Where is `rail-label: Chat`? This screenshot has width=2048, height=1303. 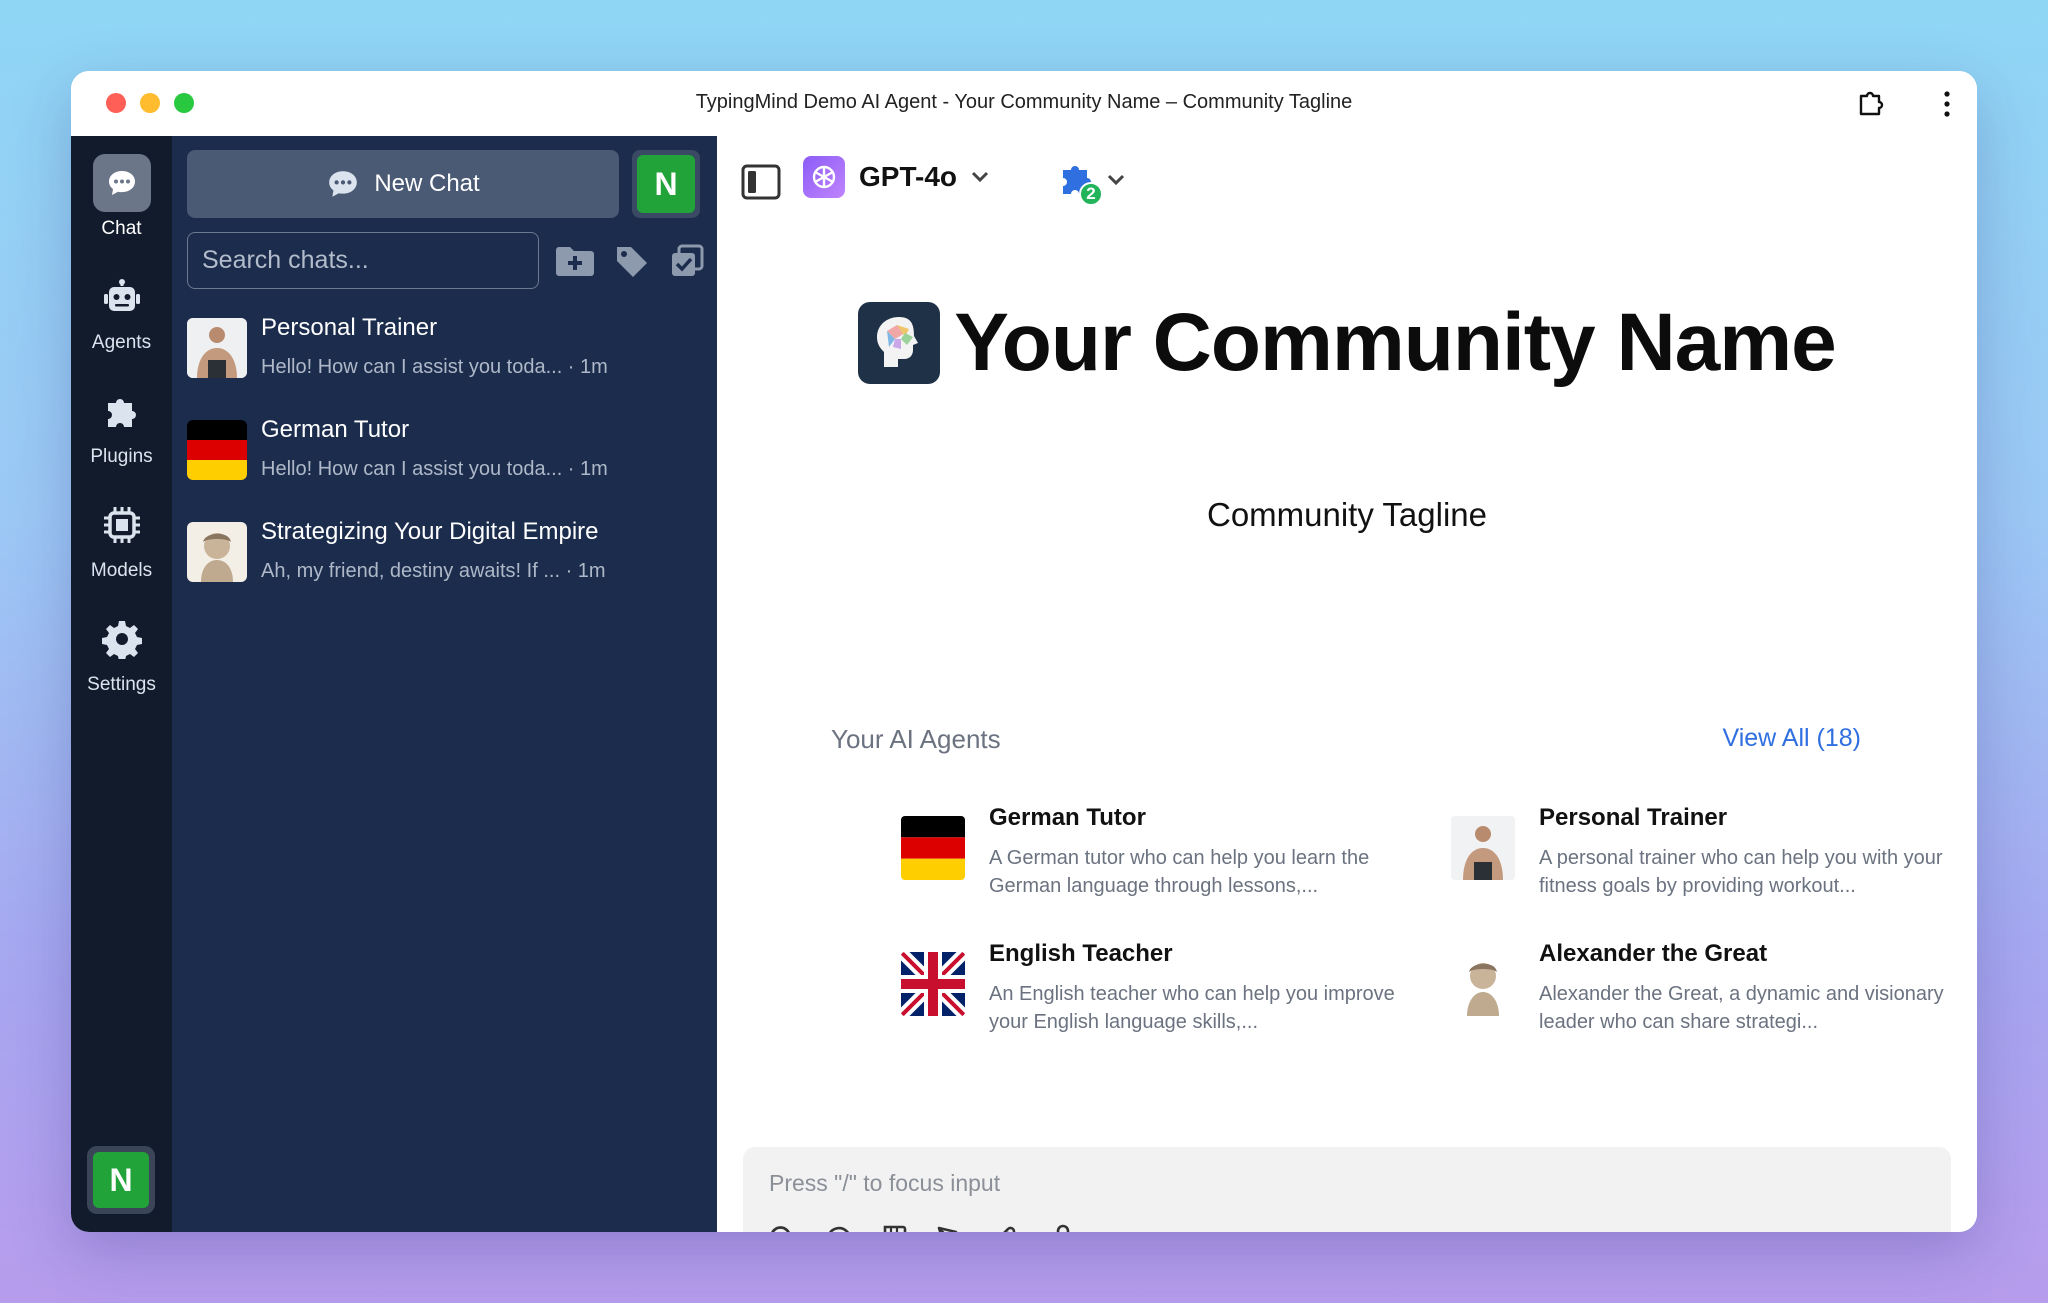 rail-label: Chat is located at coordinates (121, 228).